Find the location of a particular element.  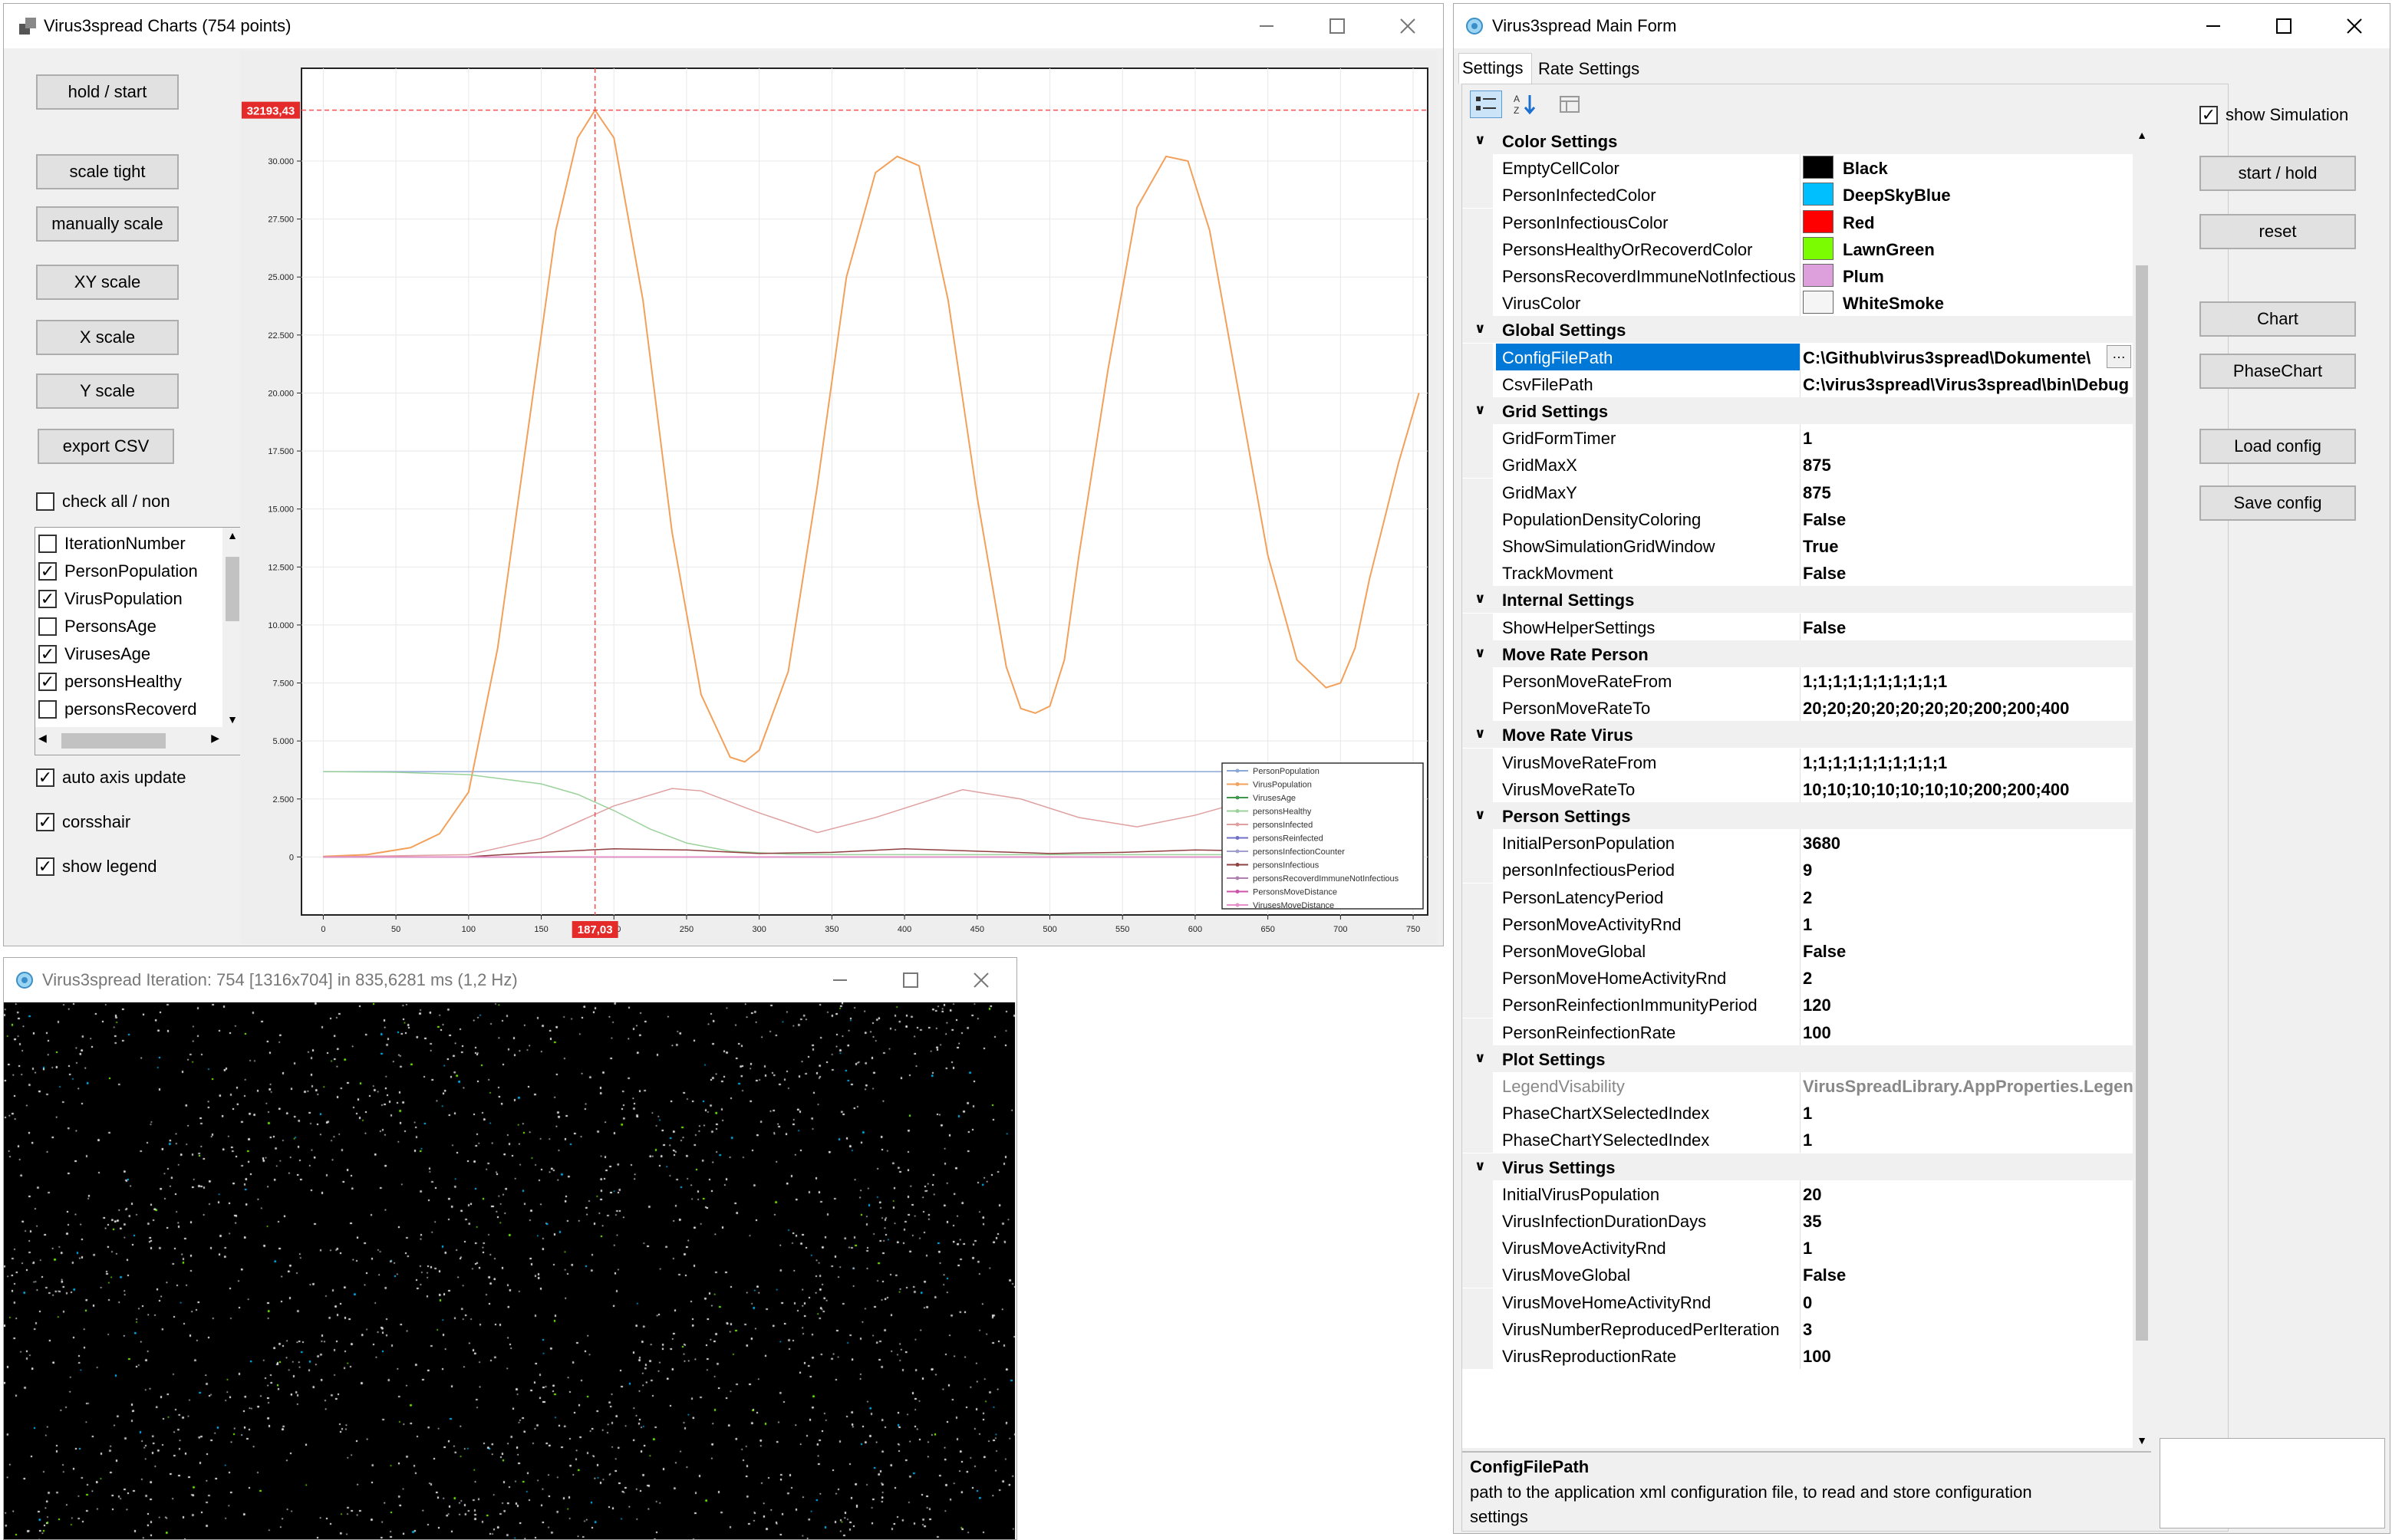

property-value: 100 is located at coordinates (1968, 1033).